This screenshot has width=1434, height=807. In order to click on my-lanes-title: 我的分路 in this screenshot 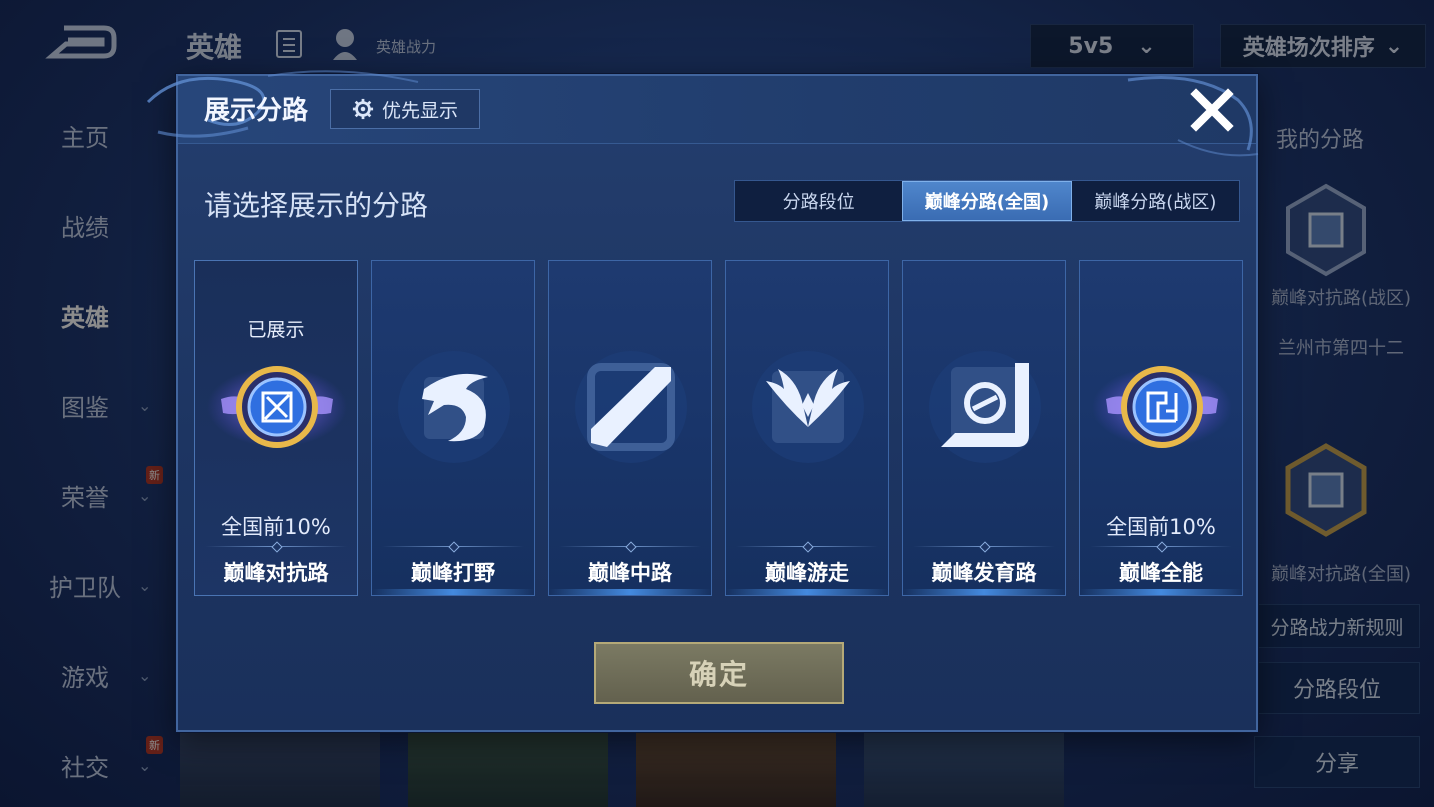, I will do `click(1320, 140)`.